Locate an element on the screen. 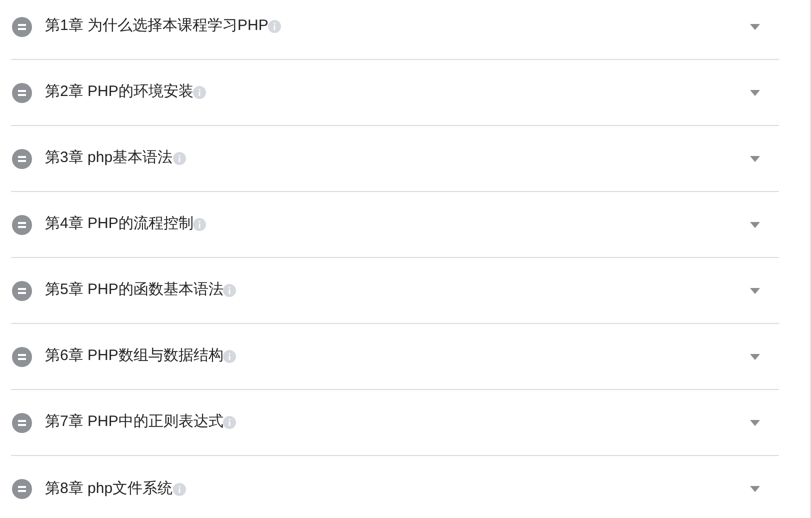 The image size is (811, 518). chapter-title: 第8章 php文件系统 is located at coordinates (109, 489).